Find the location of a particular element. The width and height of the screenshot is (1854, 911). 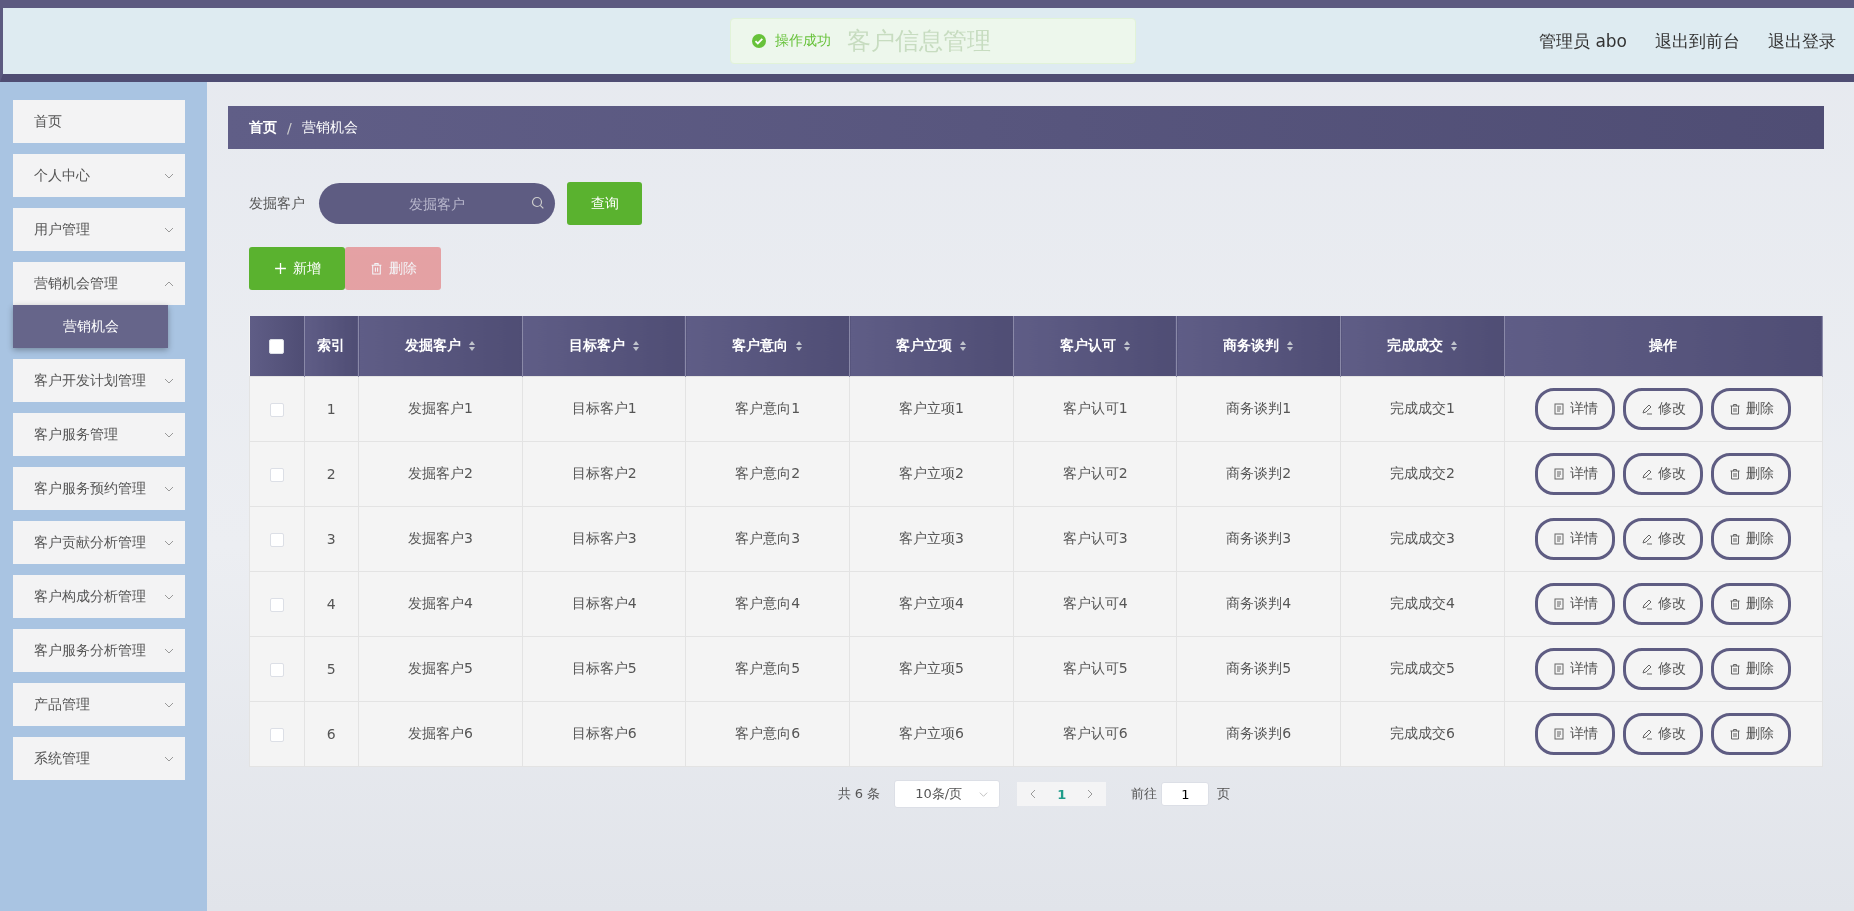

table-cell: 发掘客户4 is located at coordinates (440, 603).